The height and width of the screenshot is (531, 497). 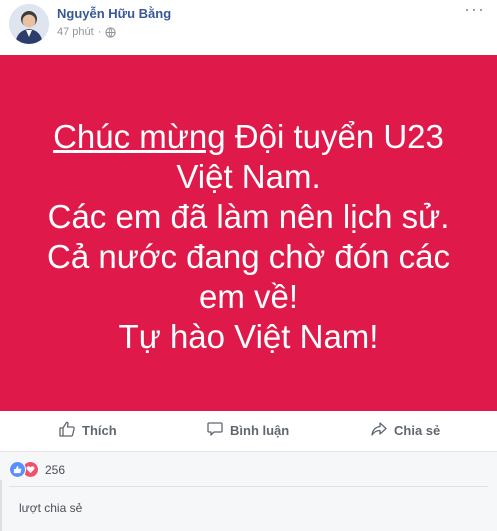 I want to click on comment-label: Bình luận, so click(x=260, y=430).